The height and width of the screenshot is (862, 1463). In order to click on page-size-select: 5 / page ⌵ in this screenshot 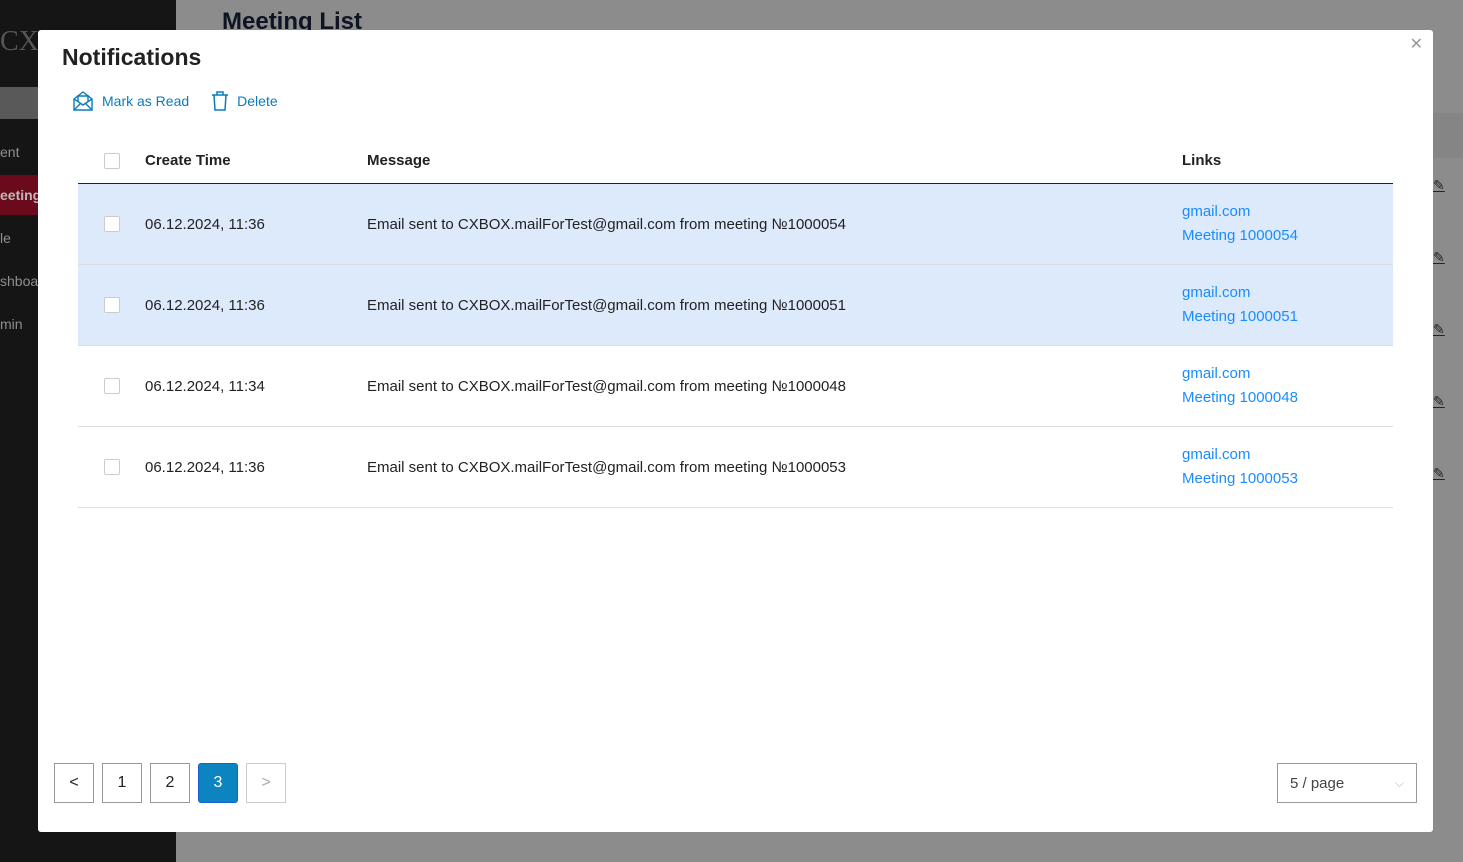, I will do `click(1347, 783)`.